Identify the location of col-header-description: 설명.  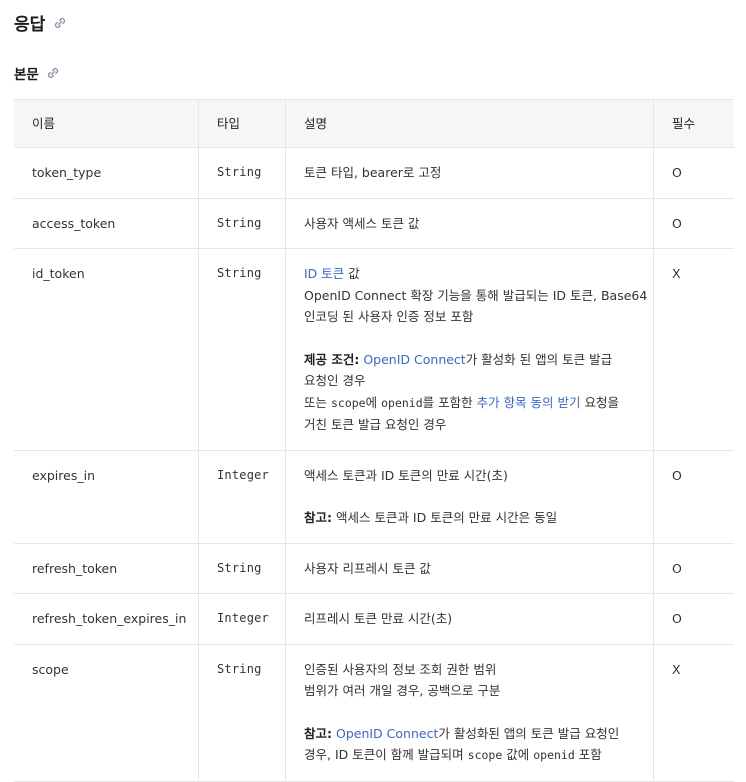
(469, 123).